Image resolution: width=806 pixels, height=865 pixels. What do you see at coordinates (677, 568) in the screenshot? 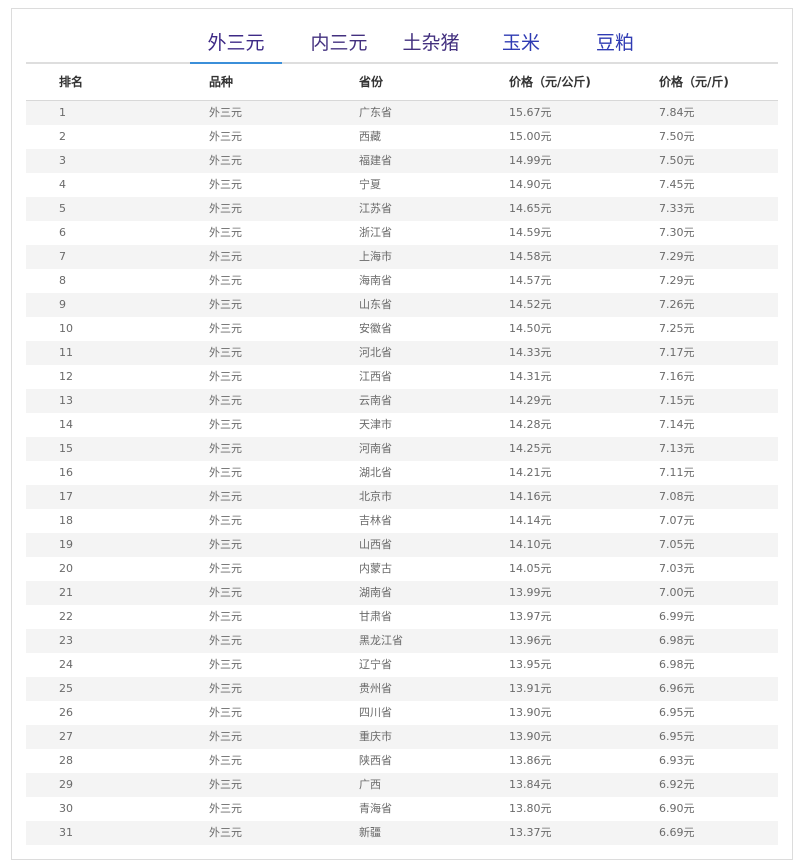
I see `cell-price-per-jin: 7.03元` at bounding box center [677, 568].